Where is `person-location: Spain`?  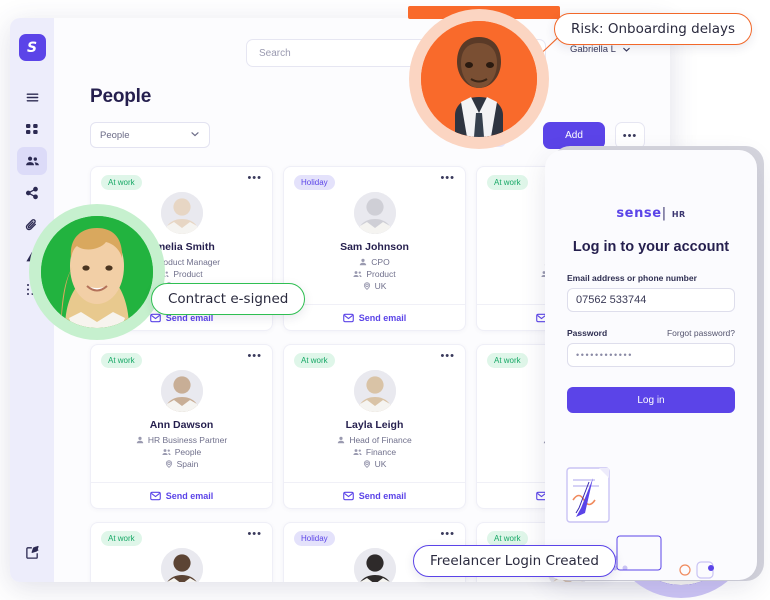 person-location: Spain is located at coordinates (181, 464).